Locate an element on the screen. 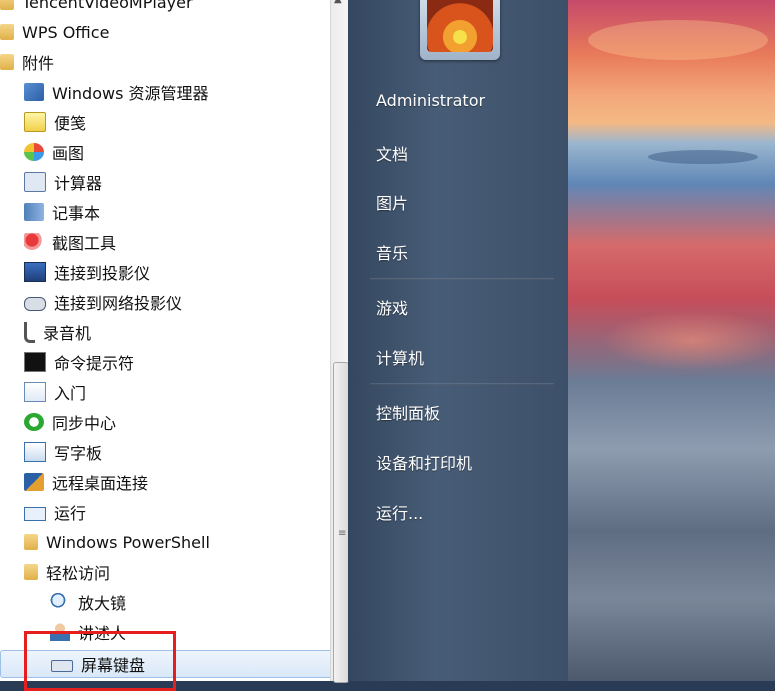 The image size is (775, 691). calculator-icon is located at coordinates (35, 182).